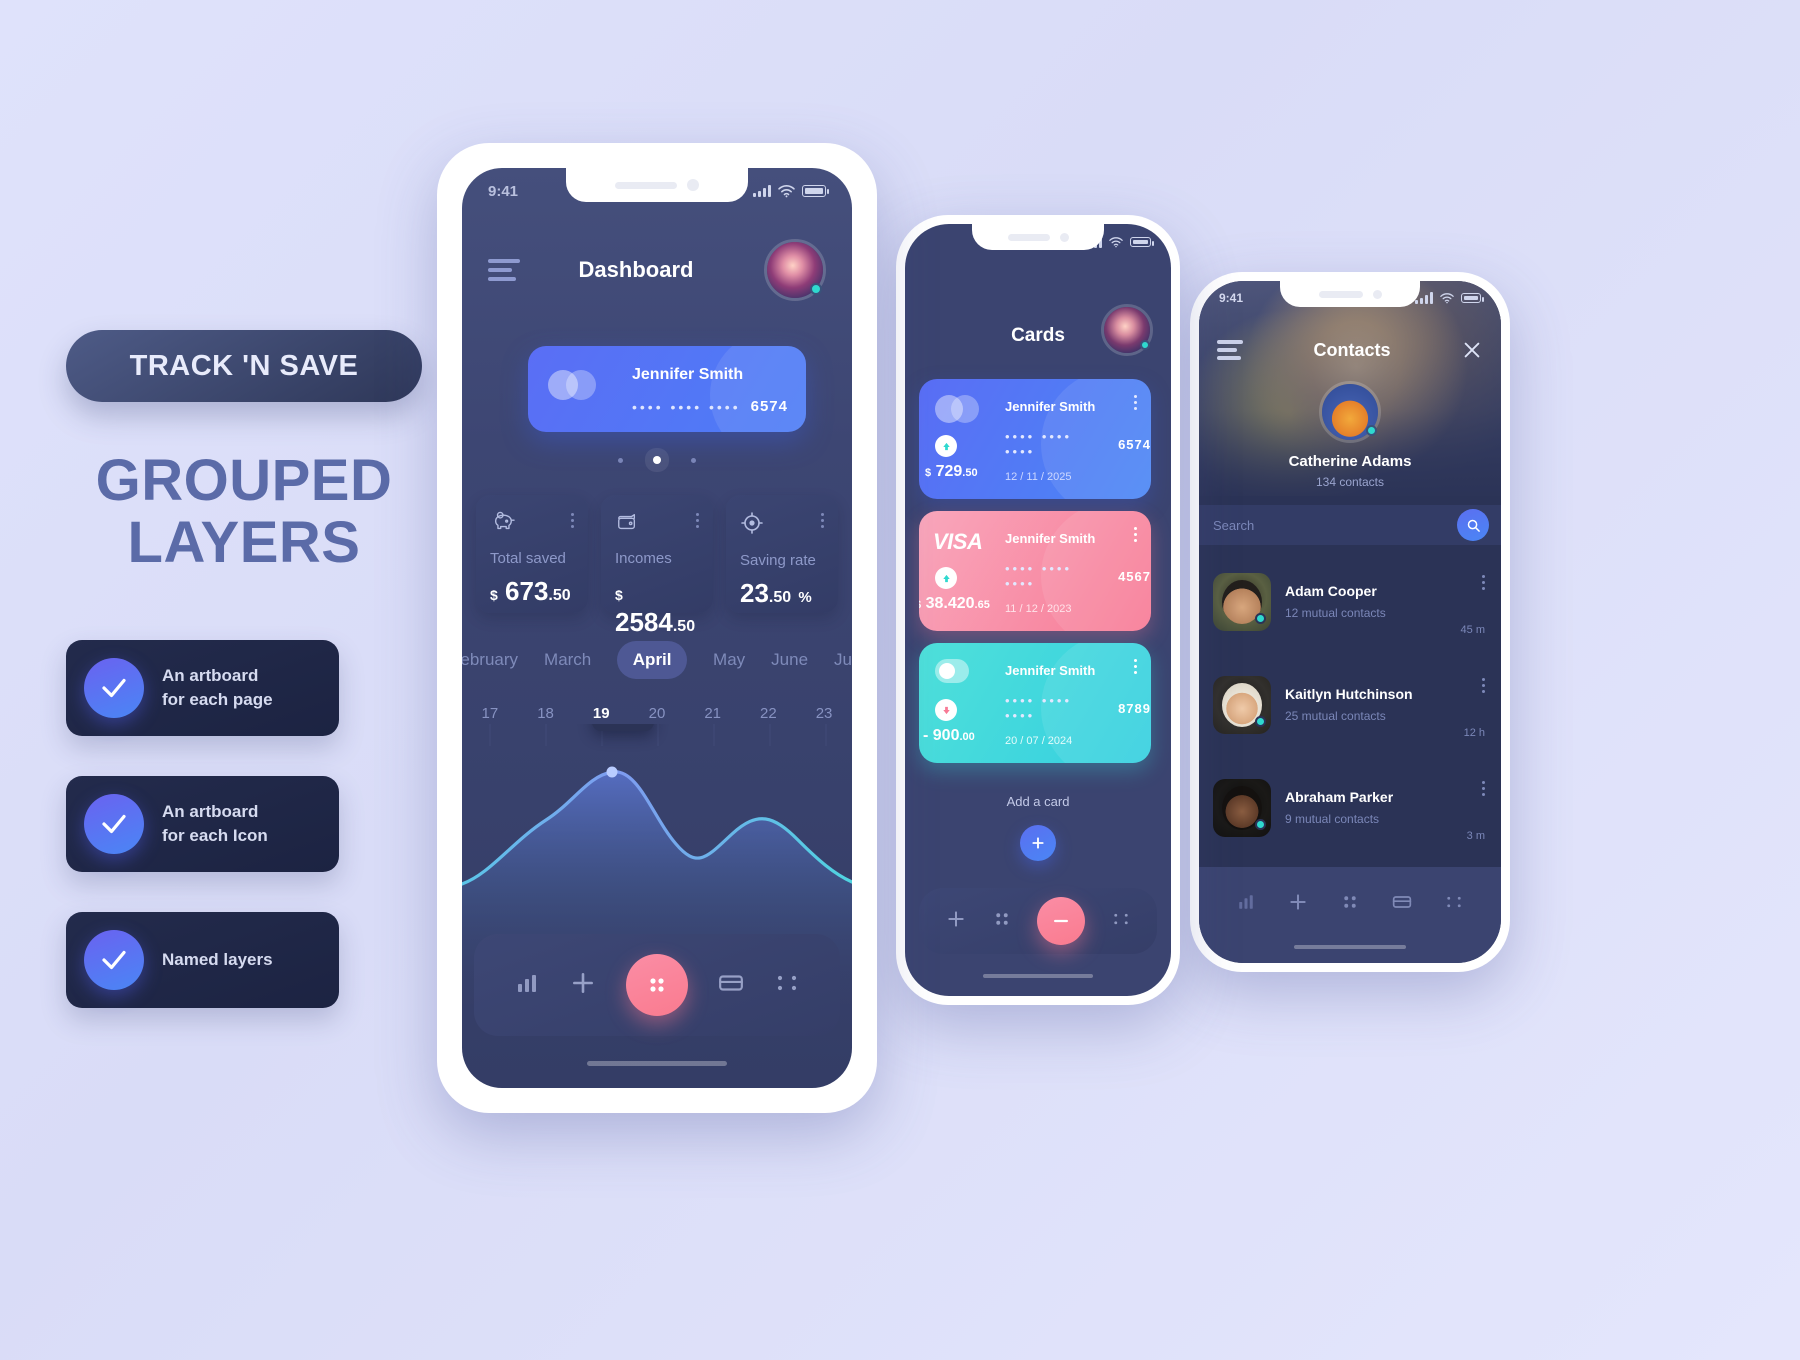 This screenshot has height=1360, width=1800. Describe the element at coordinates (244, 543) in the screenshot. I see `headline-line-2: LAYERS` at that location.